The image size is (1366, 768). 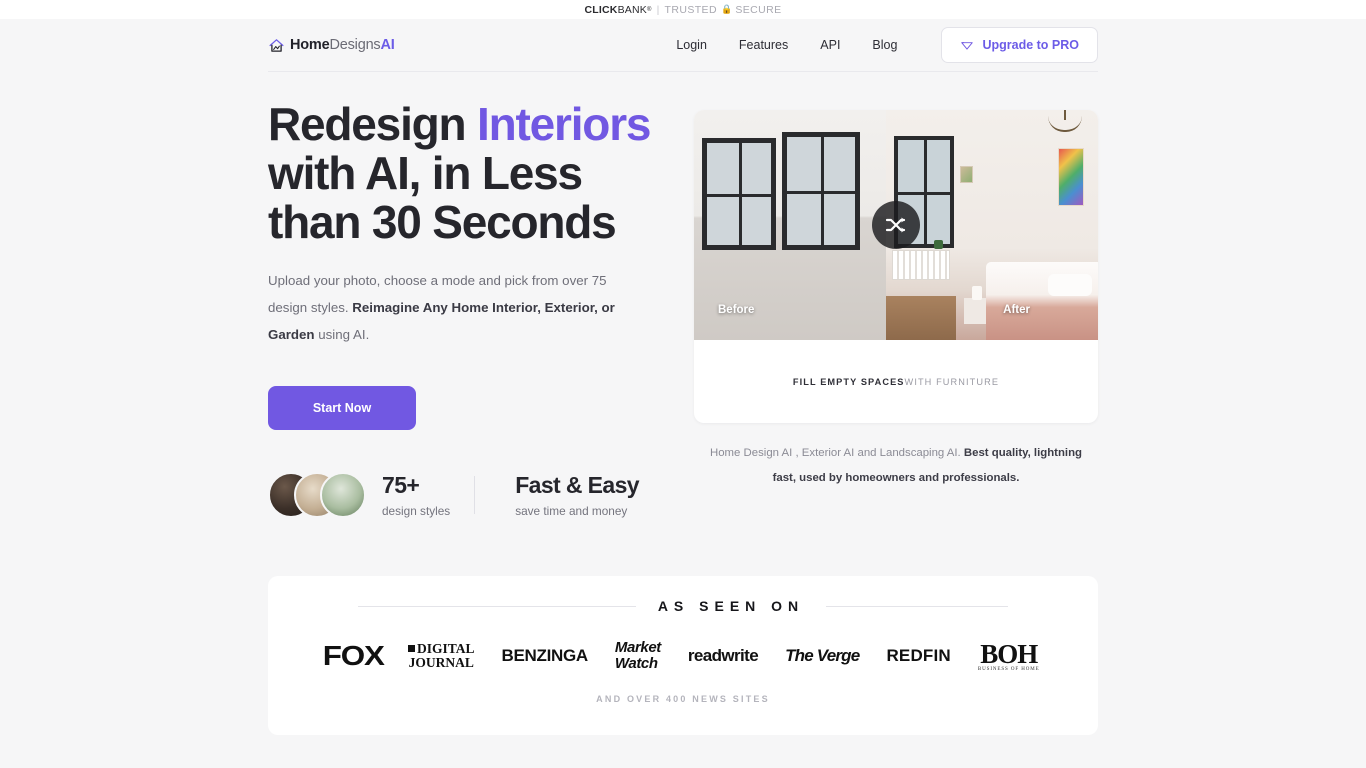 I want to click on upgrade-to-pro-label: Upgrade to PRO, so click(x=1030, y=45).